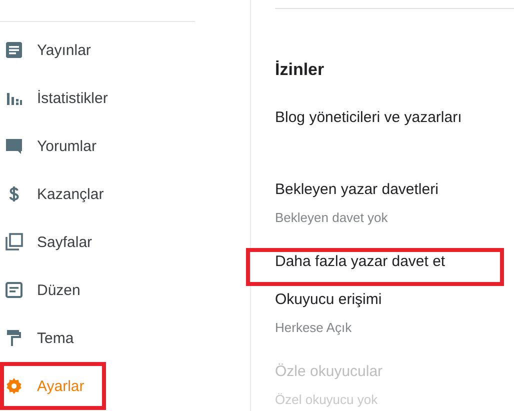  What do you see at coordinates (51, 290) in the screenshot?
I see `sidebar-item: Düzen` at bounding box center [51, 290].